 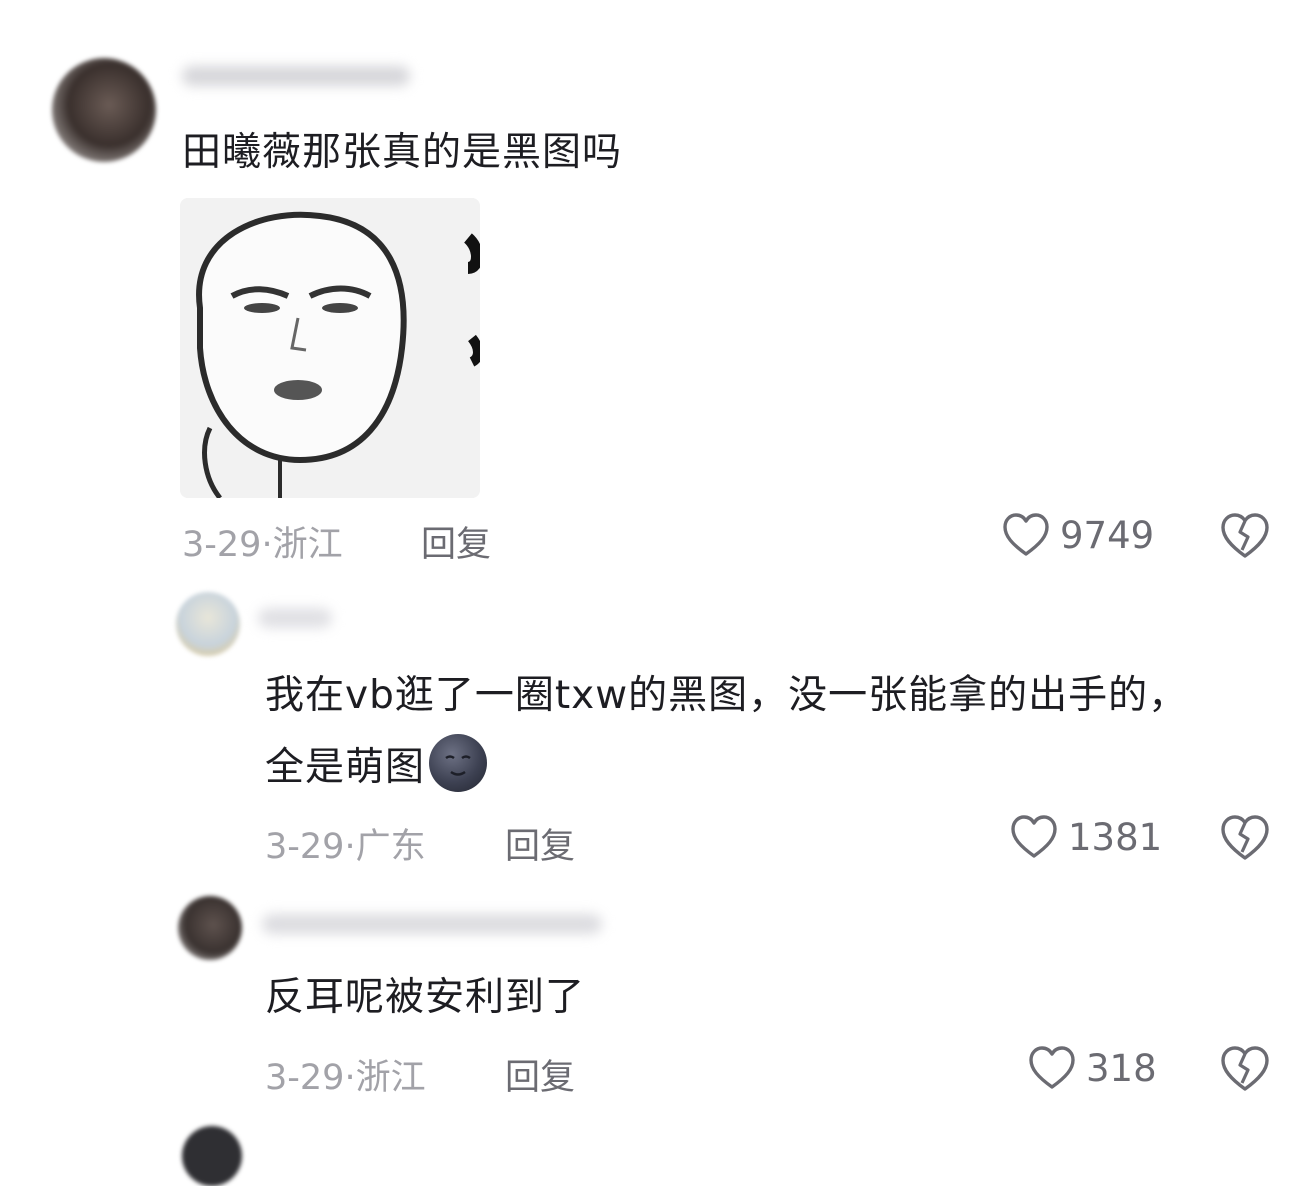 I want to click on new-moon-face-emoji, so click(x=458, y=763).